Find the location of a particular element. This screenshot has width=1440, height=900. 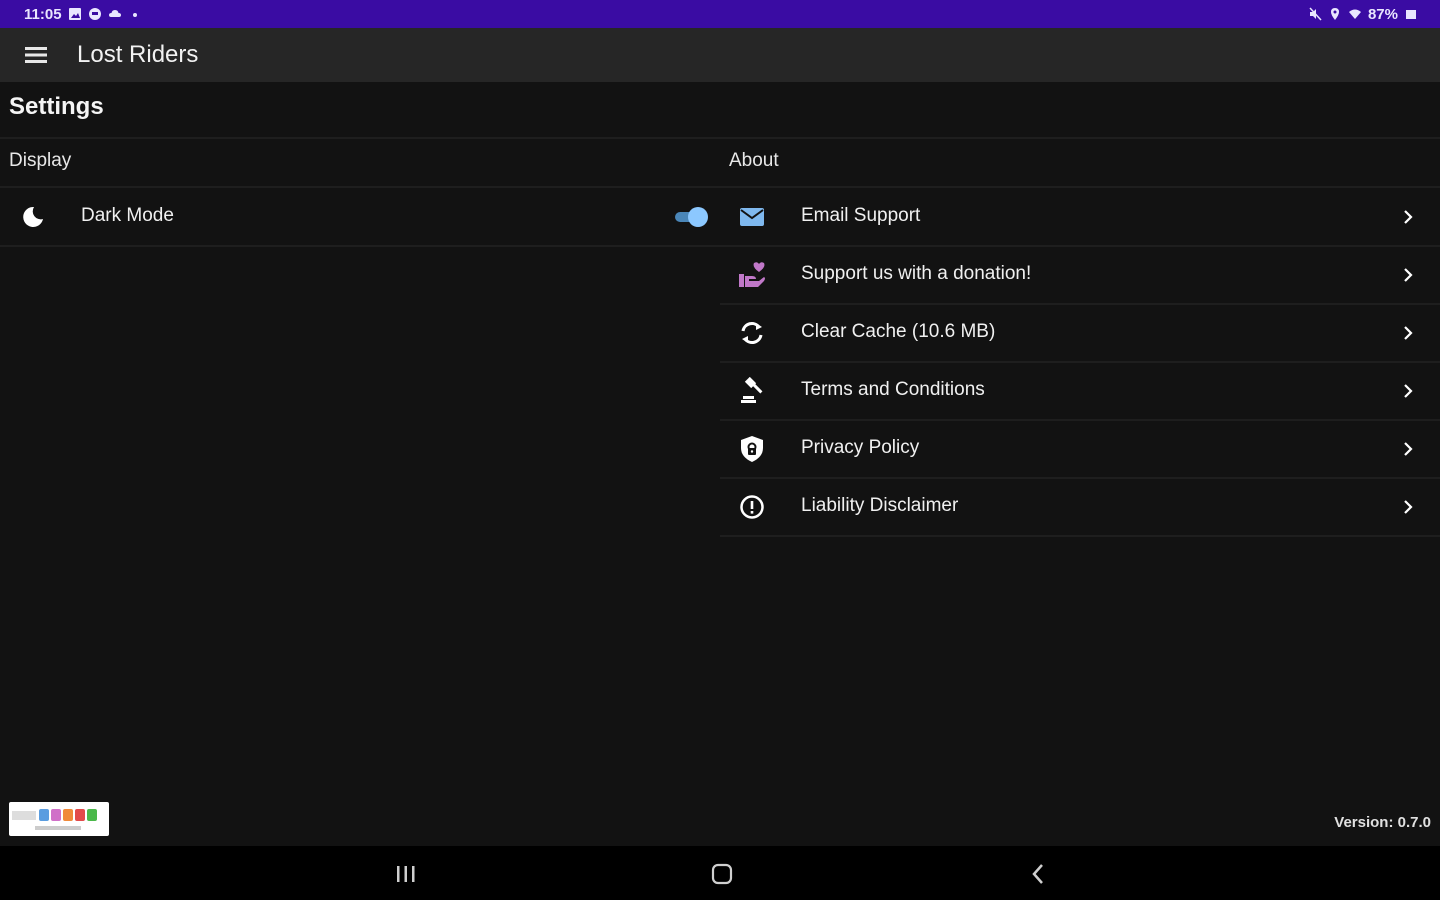

envelope-icon is located at coordinates (752, 217).